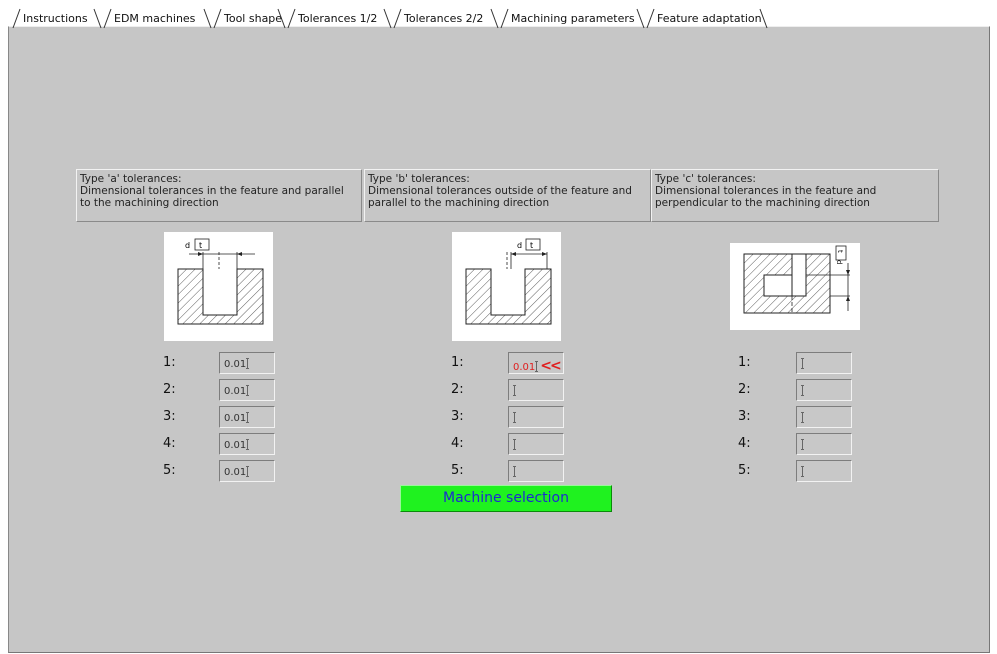  What do you see at coordinates (337, 17) in the screenshot?
I see `tab-tolerances-1: Tolerances 1/2` at bounding box center [337, 17].